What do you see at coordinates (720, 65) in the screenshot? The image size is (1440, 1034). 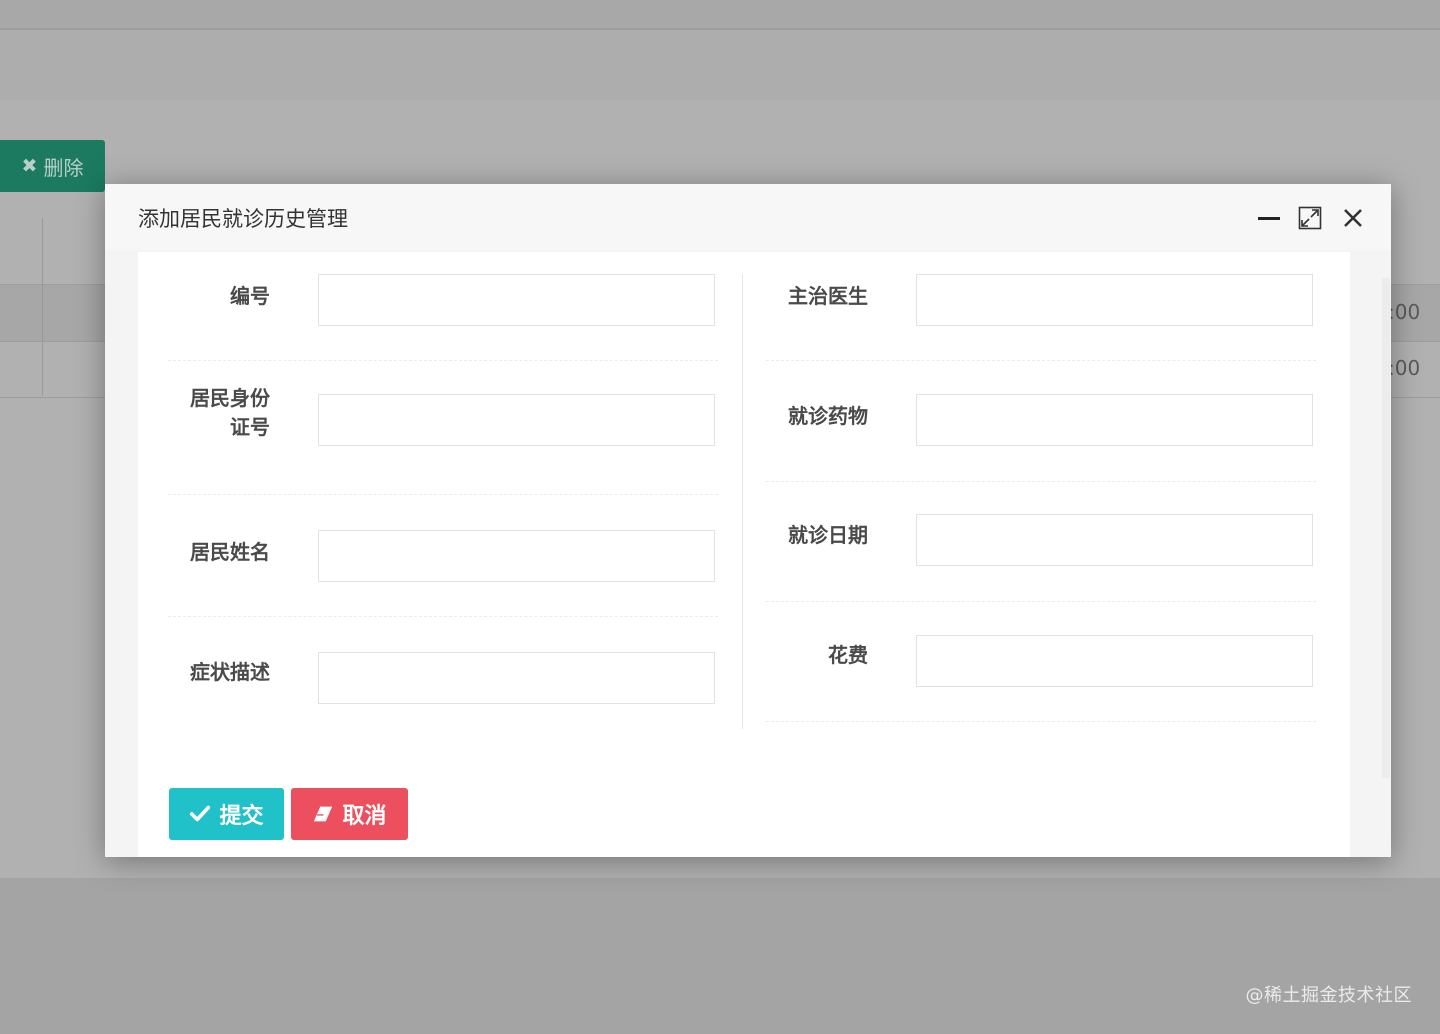 I see `background-toolbar` at bounding box center [720, 65].